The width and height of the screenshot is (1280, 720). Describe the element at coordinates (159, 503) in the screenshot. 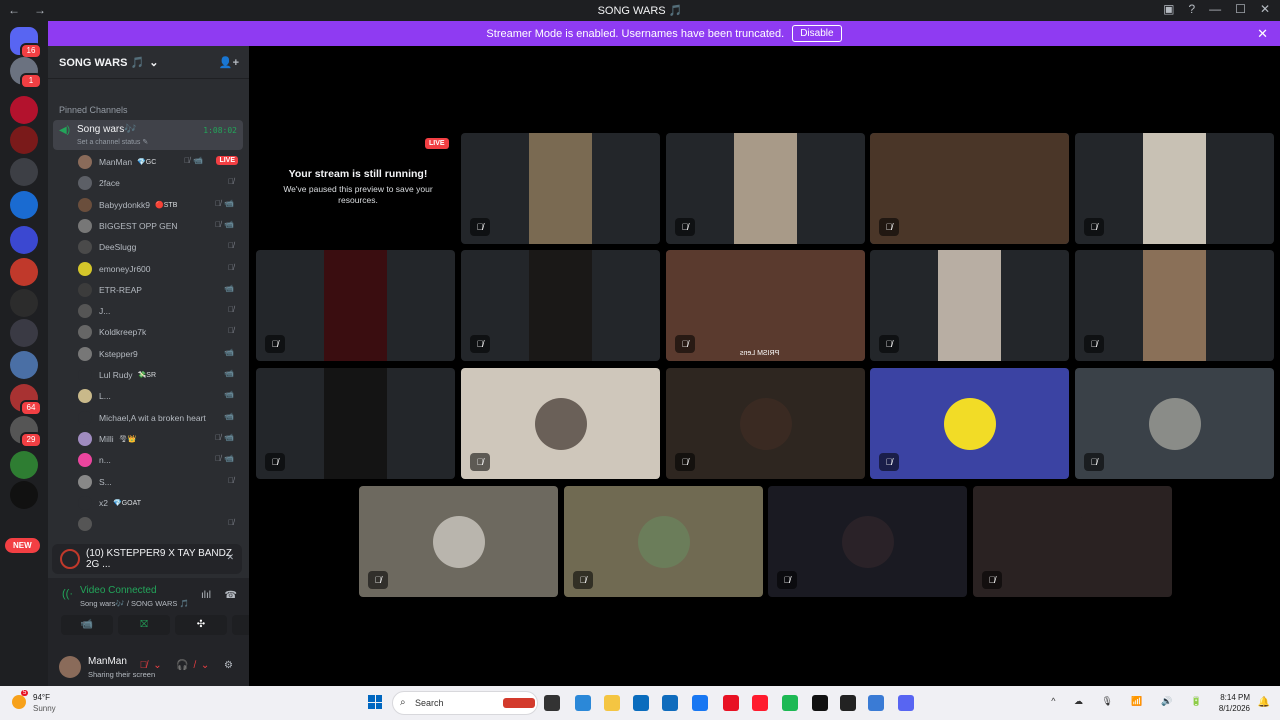

I see `voice-member: x2 💎GOAT` at that location.